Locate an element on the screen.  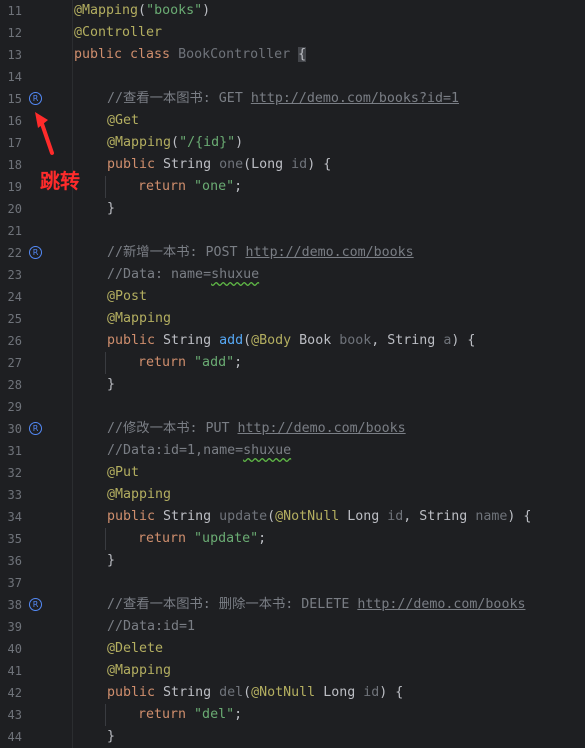
code-line: //修改一本书: PUT http://demo.com/books is located at coordinates (256, 428).